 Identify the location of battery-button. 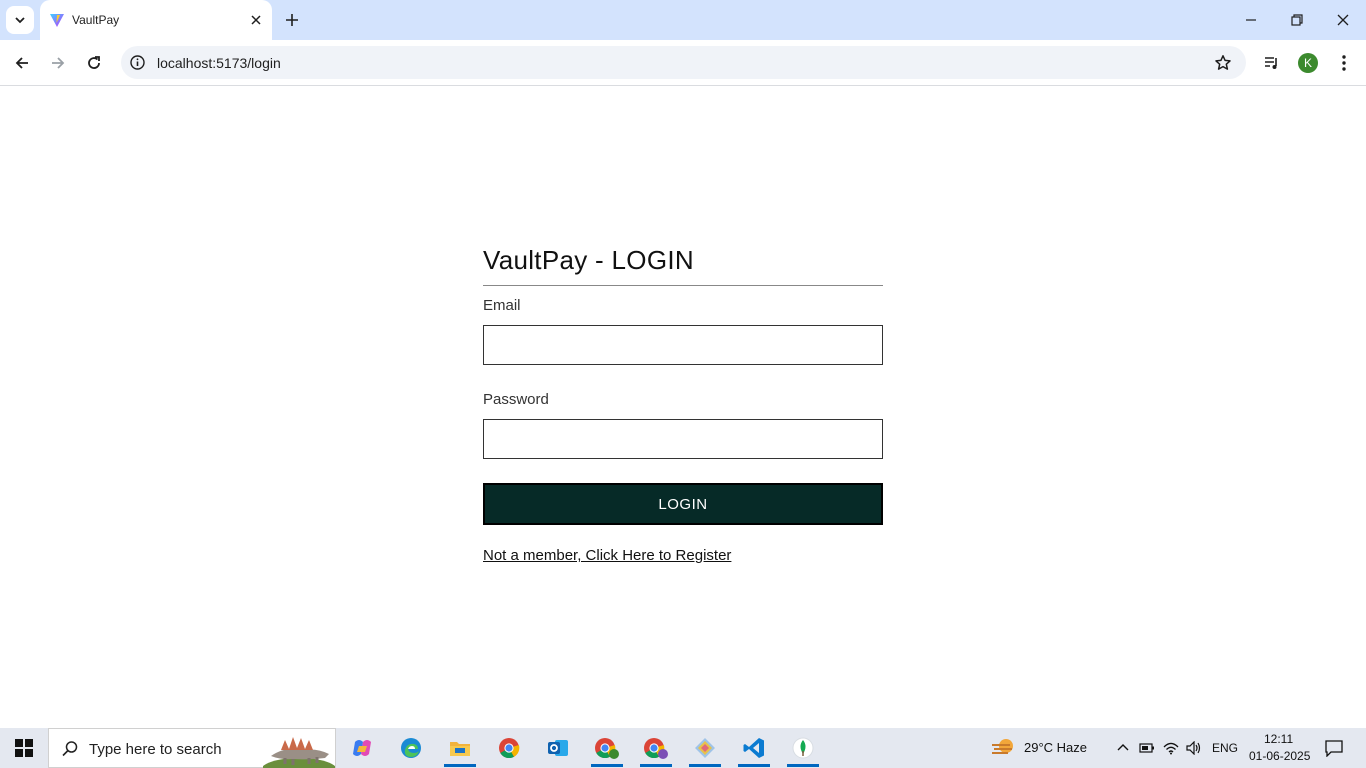
(1147, 748).